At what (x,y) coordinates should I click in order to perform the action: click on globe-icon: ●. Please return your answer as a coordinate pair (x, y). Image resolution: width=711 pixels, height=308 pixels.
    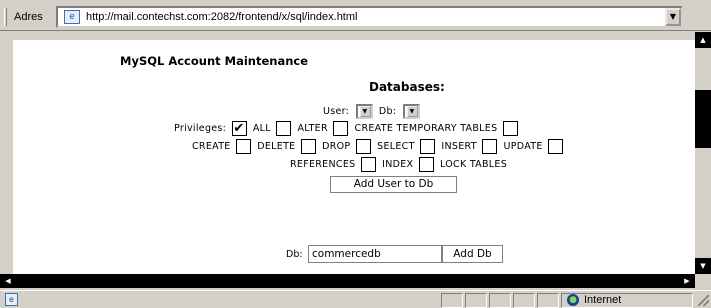
    Looking at the image, I should click on (573, 300).